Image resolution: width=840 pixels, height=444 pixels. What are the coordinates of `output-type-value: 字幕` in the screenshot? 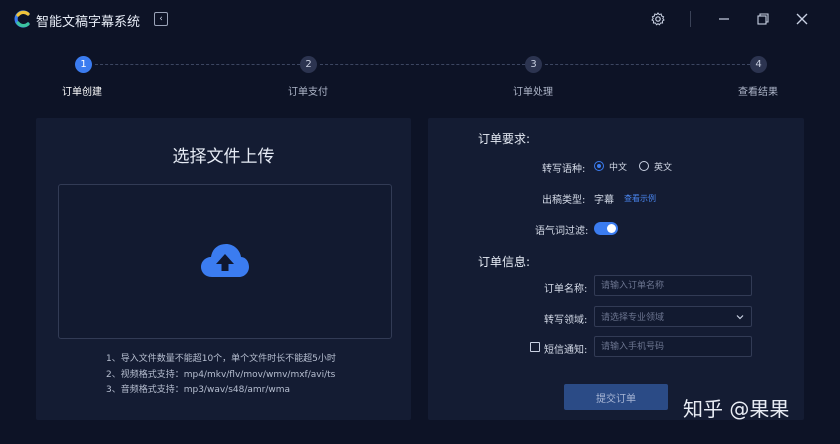 It's located at (604, 200).